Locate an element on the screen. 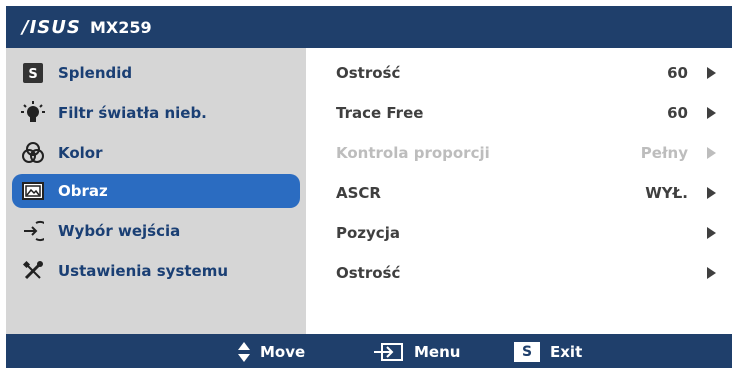 Image resolution: width=738 pixels, height=368 pixels. sidebar-item-picture: Obraz is located at coordinates (156, 191).